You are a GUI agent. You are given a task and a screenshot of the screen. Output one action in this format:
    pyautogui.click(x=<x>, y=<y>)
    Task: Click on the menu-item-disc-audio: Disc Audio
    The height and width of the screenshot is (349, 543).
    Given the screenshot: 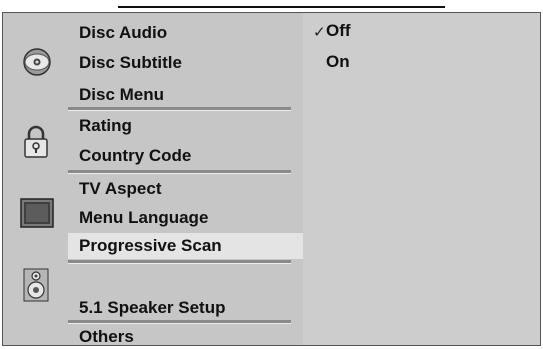 What is the action you would take?
    pyautogui.click(x=123, y=33)
    